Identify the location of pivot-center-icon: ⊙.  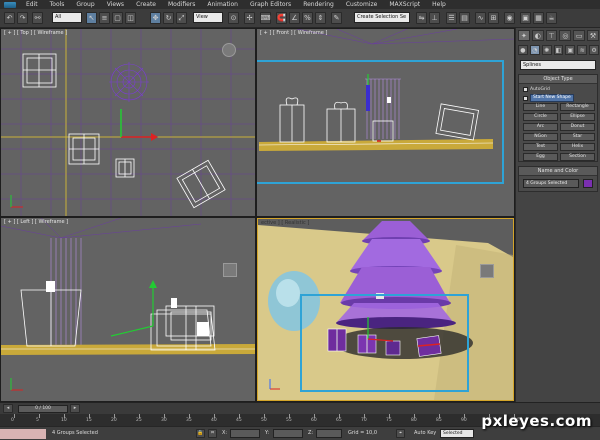
(233, 18).